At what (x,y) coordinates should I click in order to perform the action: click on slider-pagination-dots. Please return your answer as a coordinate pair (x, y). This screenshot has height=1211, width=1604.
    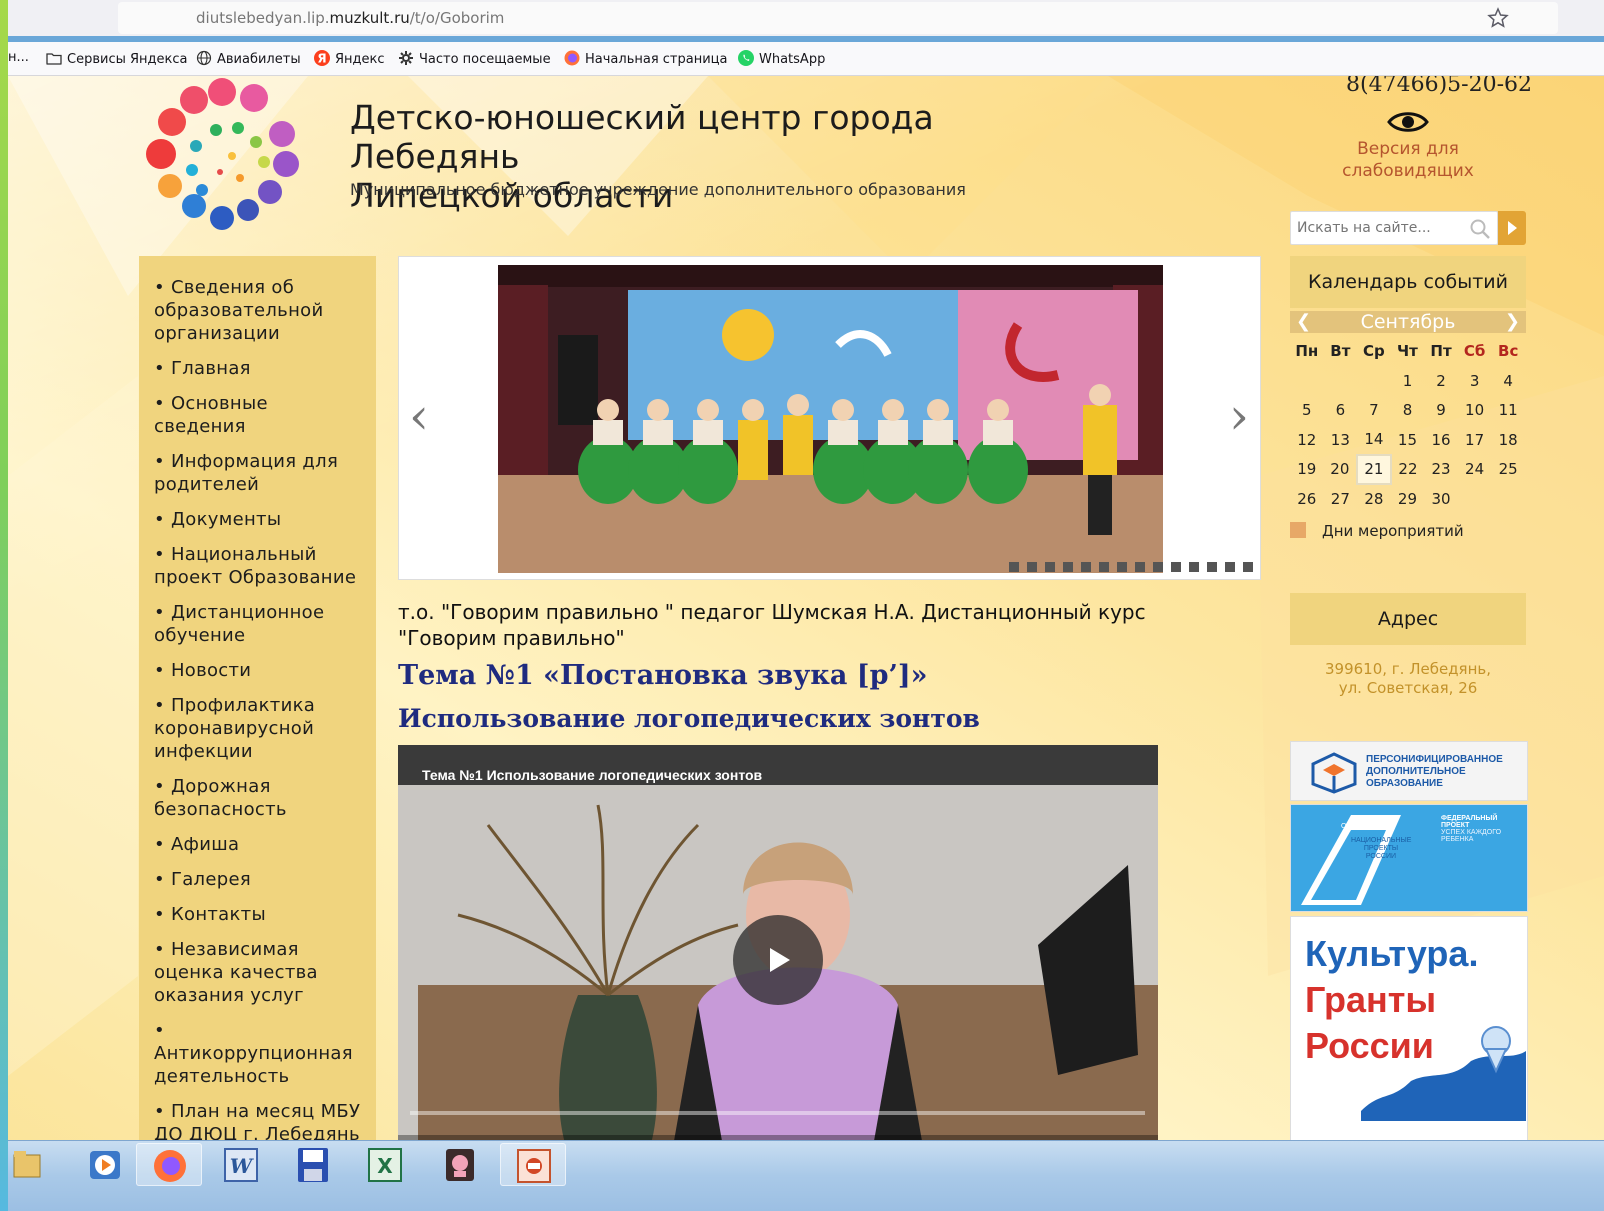
    Looking at the image, I should click on (1131, 567).